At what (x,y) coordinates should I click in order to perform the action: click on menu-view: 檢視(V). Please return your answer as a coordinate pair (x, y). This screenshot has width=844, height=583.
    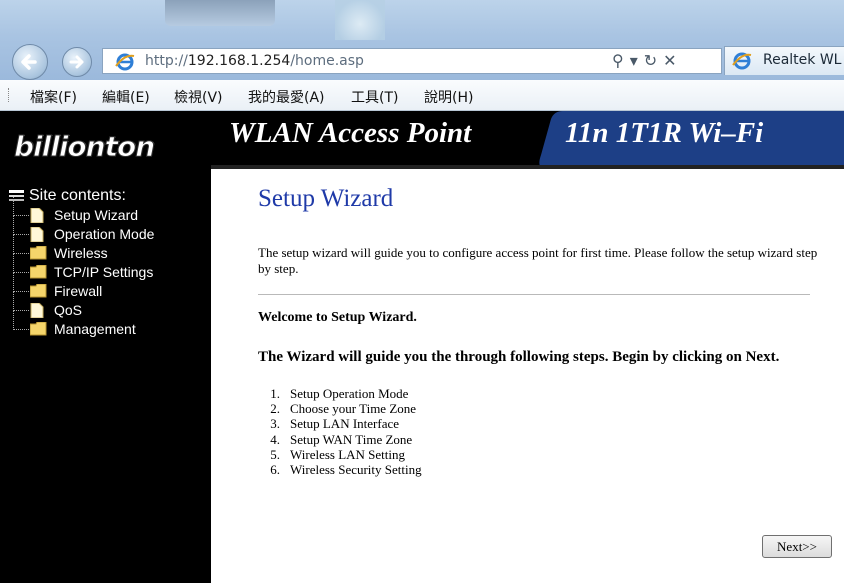
    Looking at the image, I should click on (198, 97).